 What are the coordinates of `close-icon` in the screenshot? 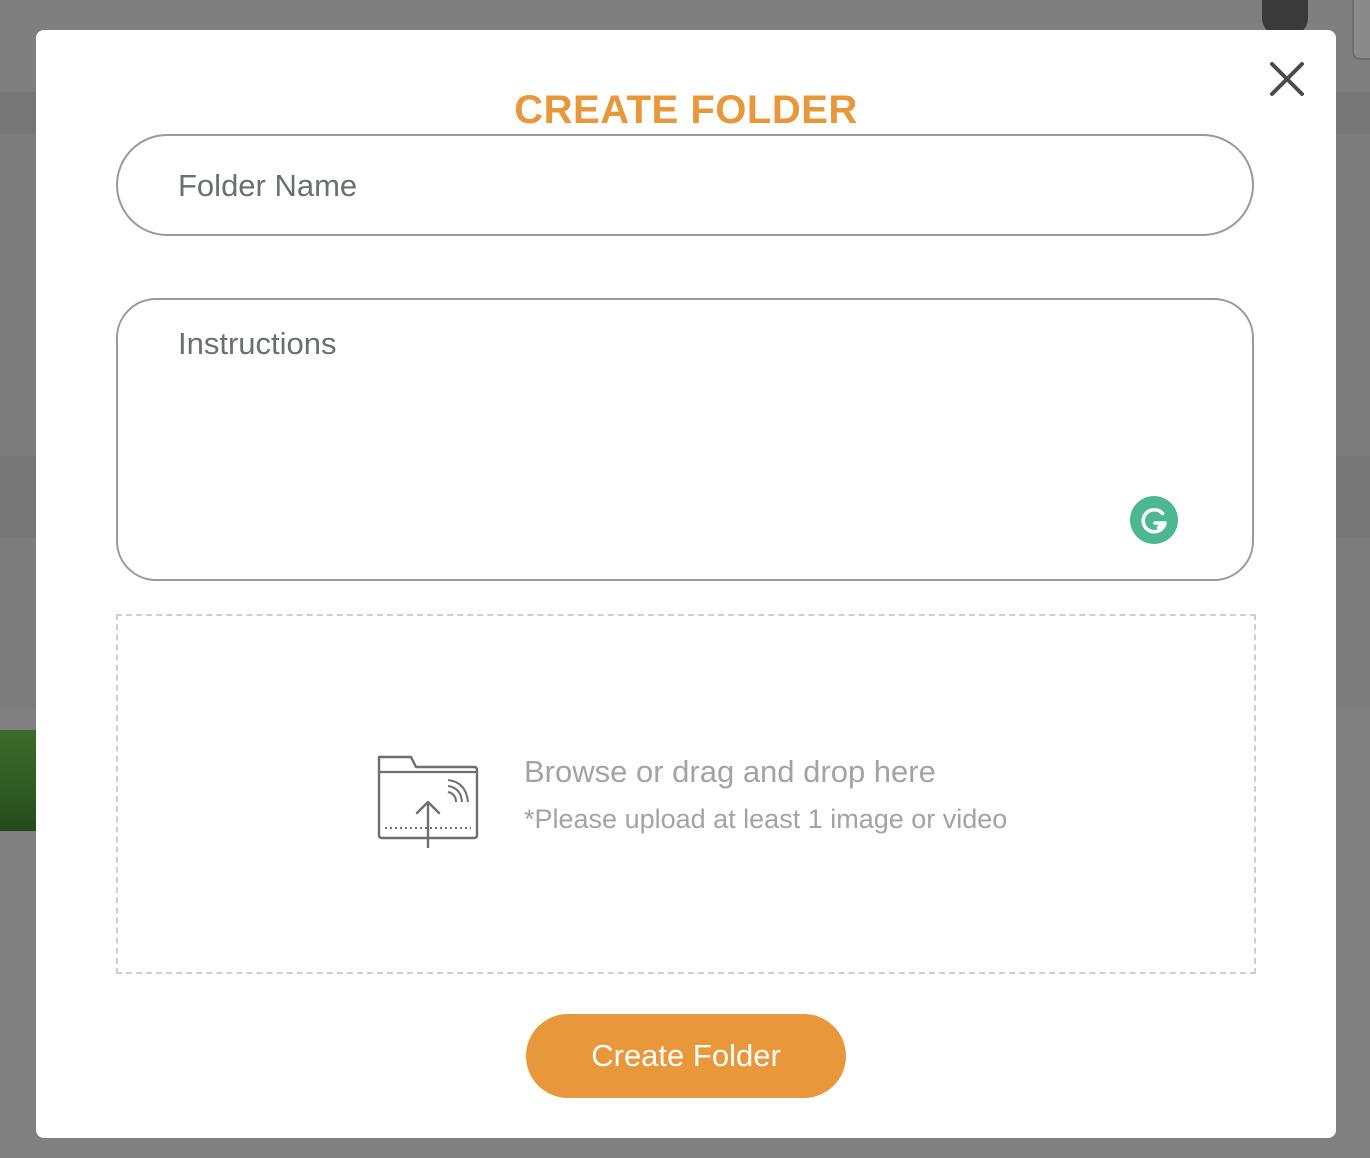 It's located at (1287, 79).